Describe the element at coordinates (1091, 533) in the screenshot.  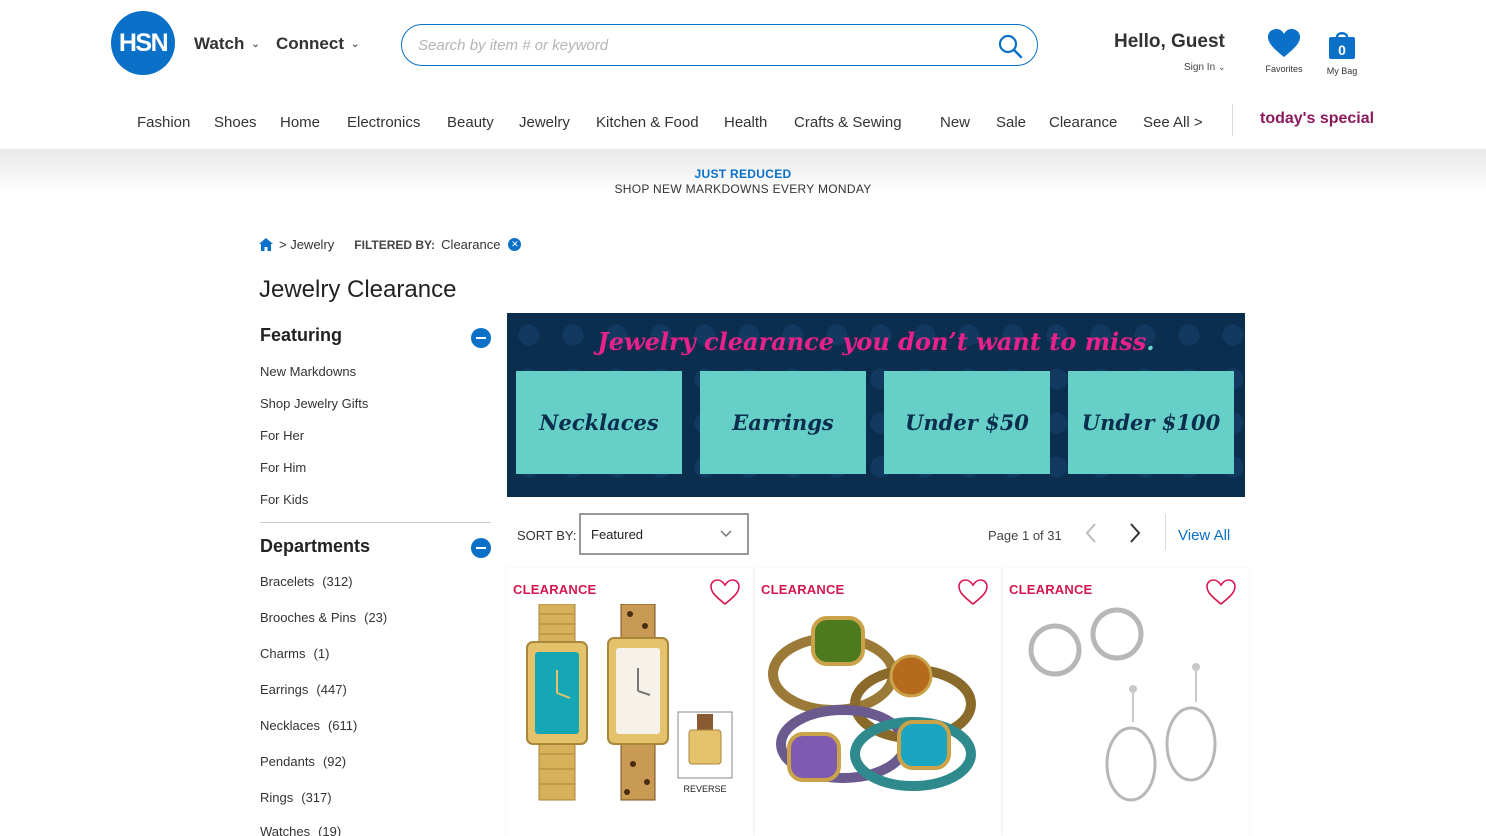
I see `prev-page-icon` at that location.